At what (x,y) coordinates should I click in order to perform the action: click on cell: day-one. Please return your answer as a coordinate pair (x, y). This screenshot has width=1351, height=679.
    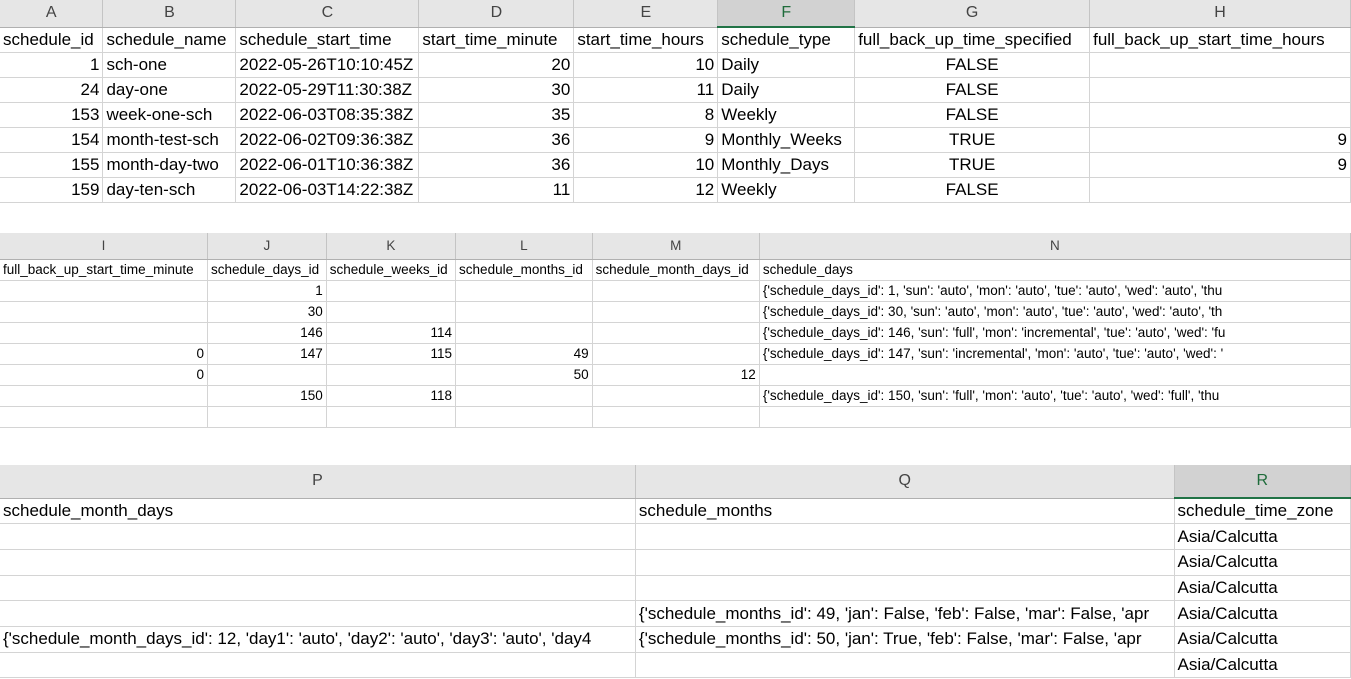
    Looking at the image, I should click on (169, 90).